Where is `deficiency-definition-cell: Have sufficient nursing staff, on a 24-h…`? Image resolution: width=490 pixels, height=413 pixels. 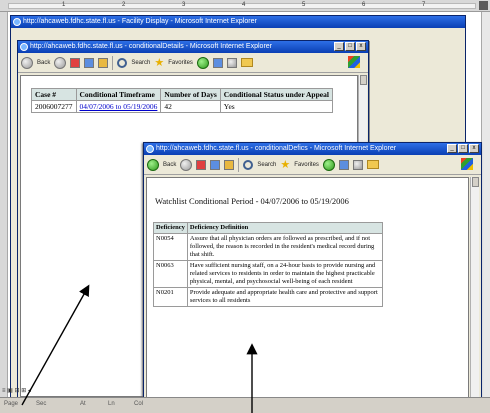
deficiency-definition-cell: Have sufficient nursing staff, on a 24-h… is located at coordinates (285, 274).